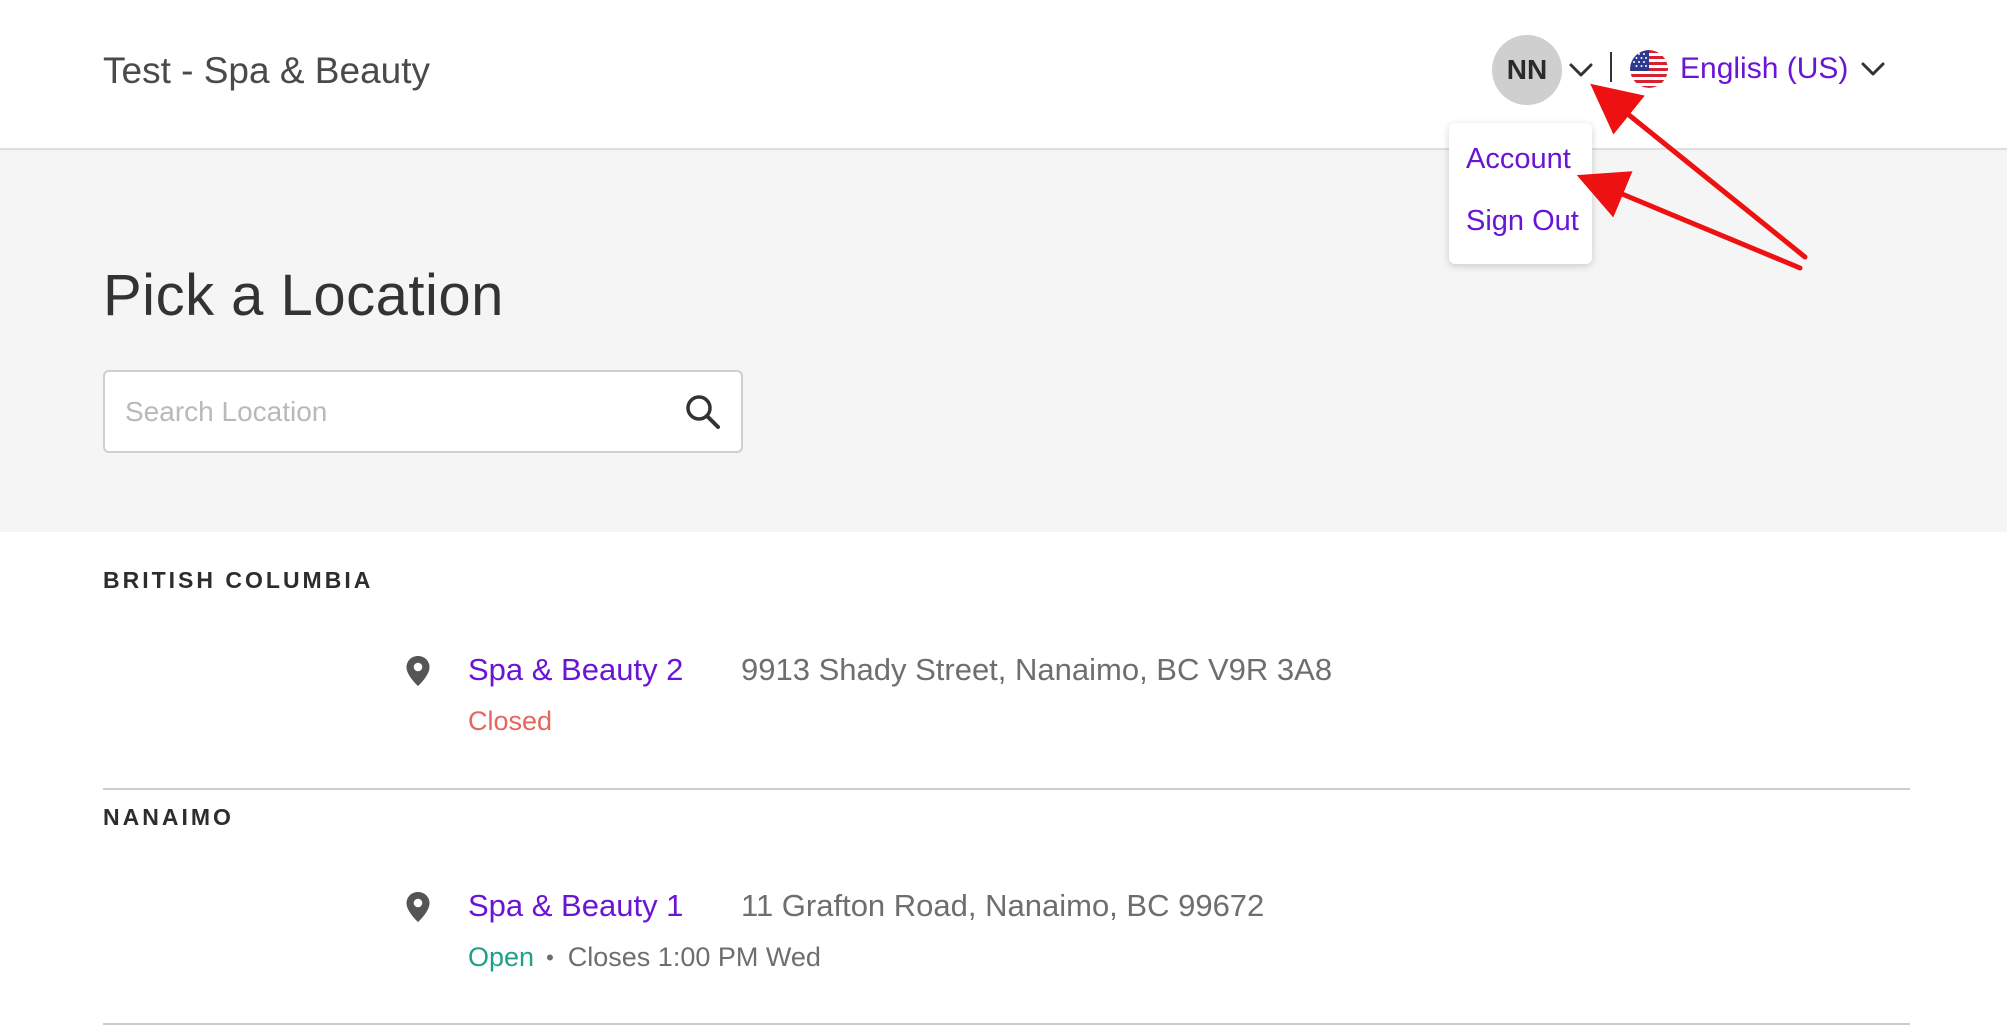  What do you see at coordinates (1003, 75) in the screenshot?
I see `top-header: Test - Spa & Beauty NN English (US)` at bounding box center [1003, 75].